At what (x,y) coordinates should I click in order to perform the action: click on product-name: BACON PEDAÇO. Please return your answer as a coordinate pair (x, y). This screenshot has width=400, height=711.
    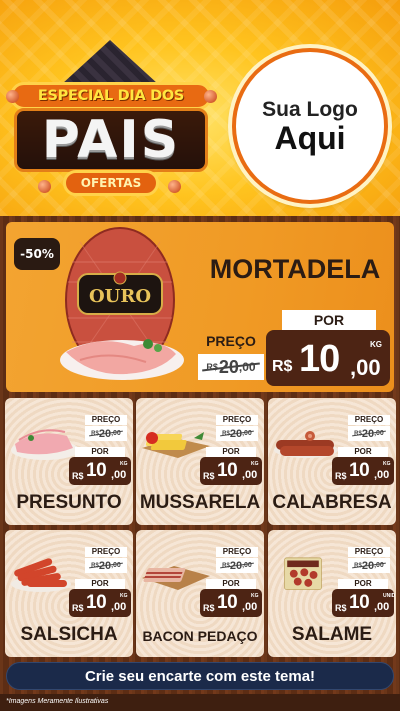
    Looking at the image, I should click on (200, 636).